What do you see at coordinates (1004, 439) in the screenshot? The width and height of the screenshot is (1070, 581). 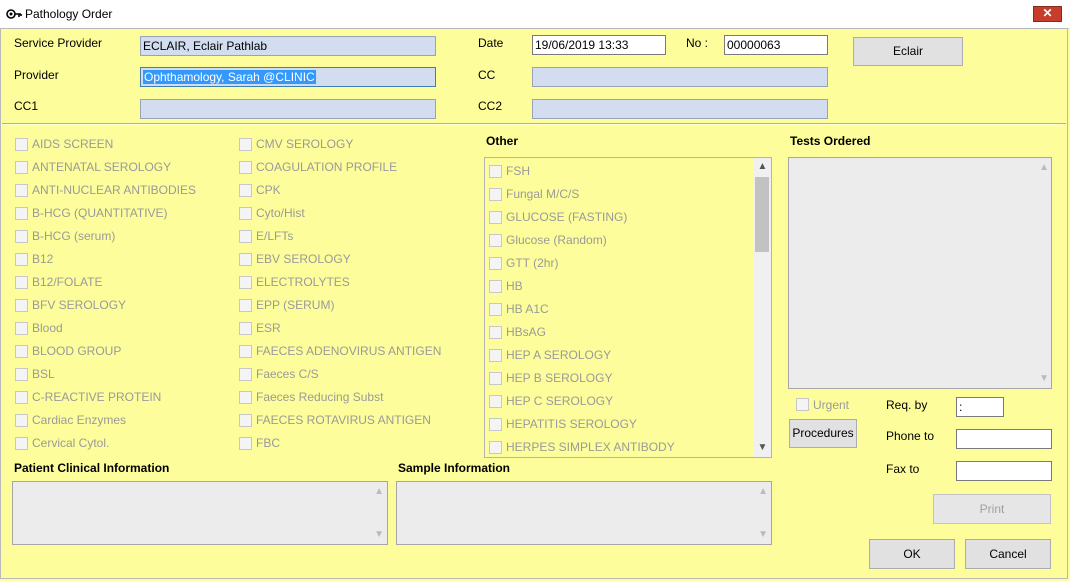 I see `phone-to-field` at bounding box center [1004, 439].